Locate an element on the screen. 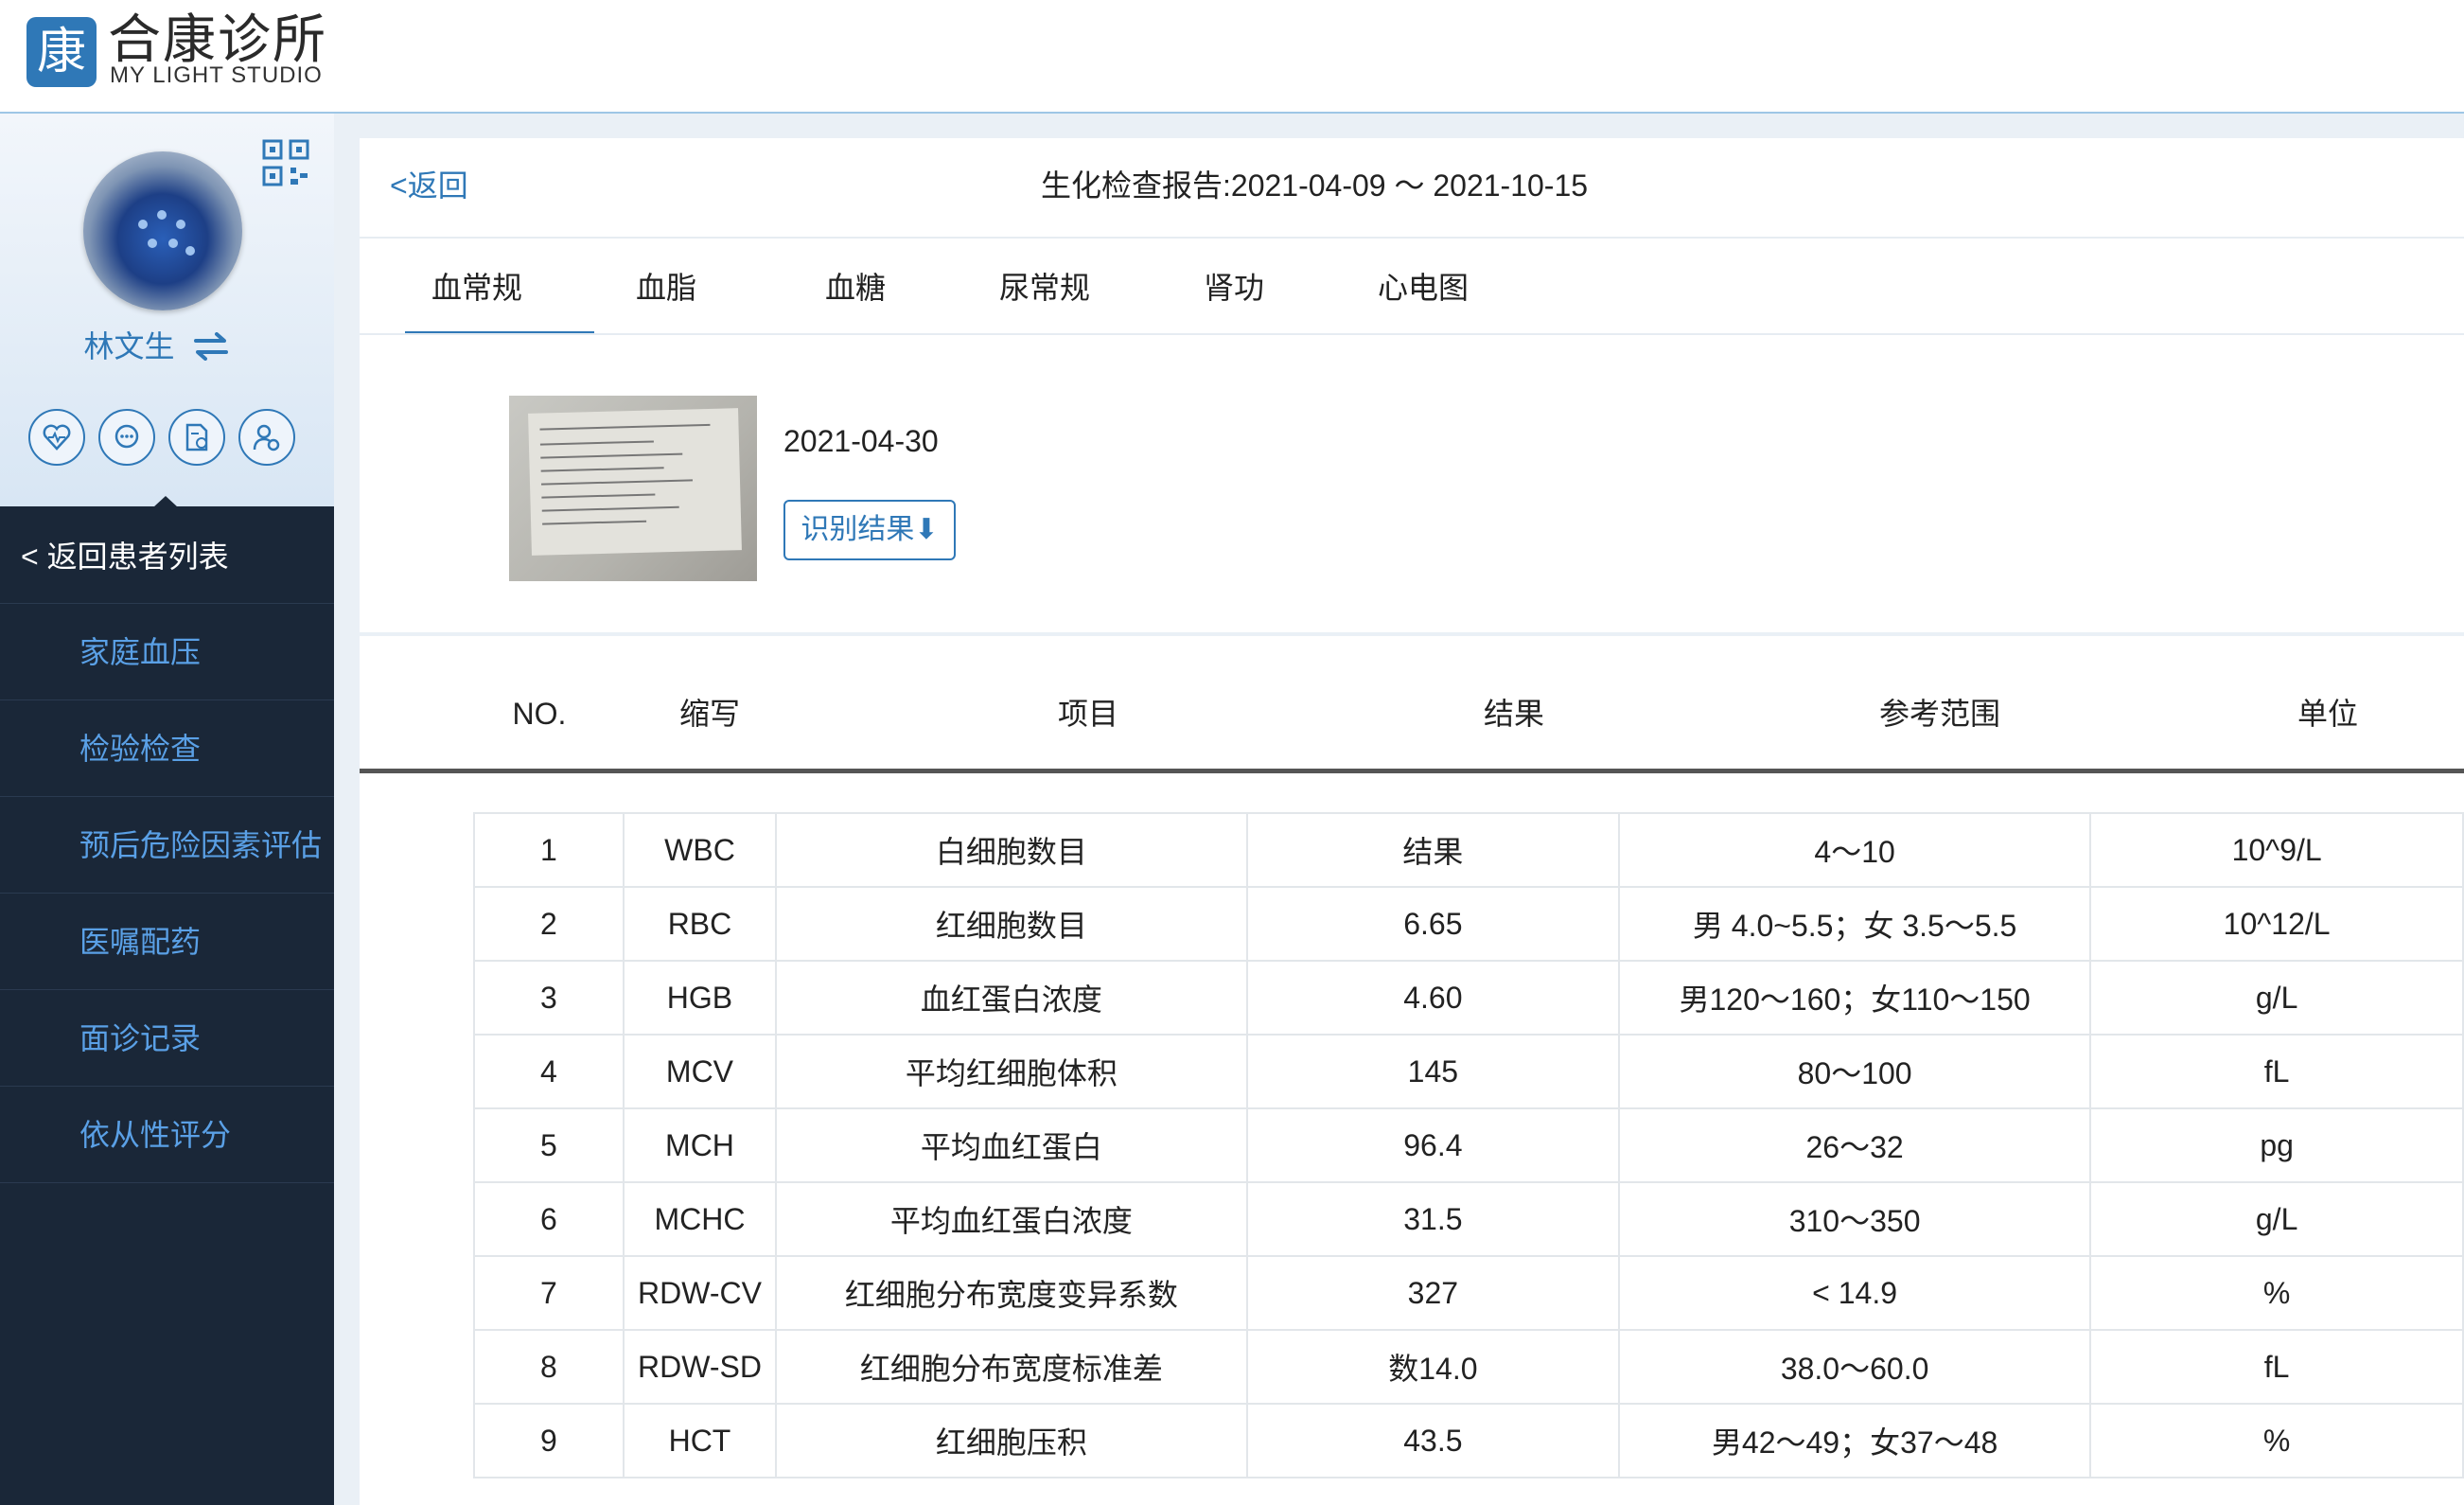 Image resolution: width=2464 pixels, height=1505 pixels. patient-name-row: 林文生 is located at coordinates (156, 348).